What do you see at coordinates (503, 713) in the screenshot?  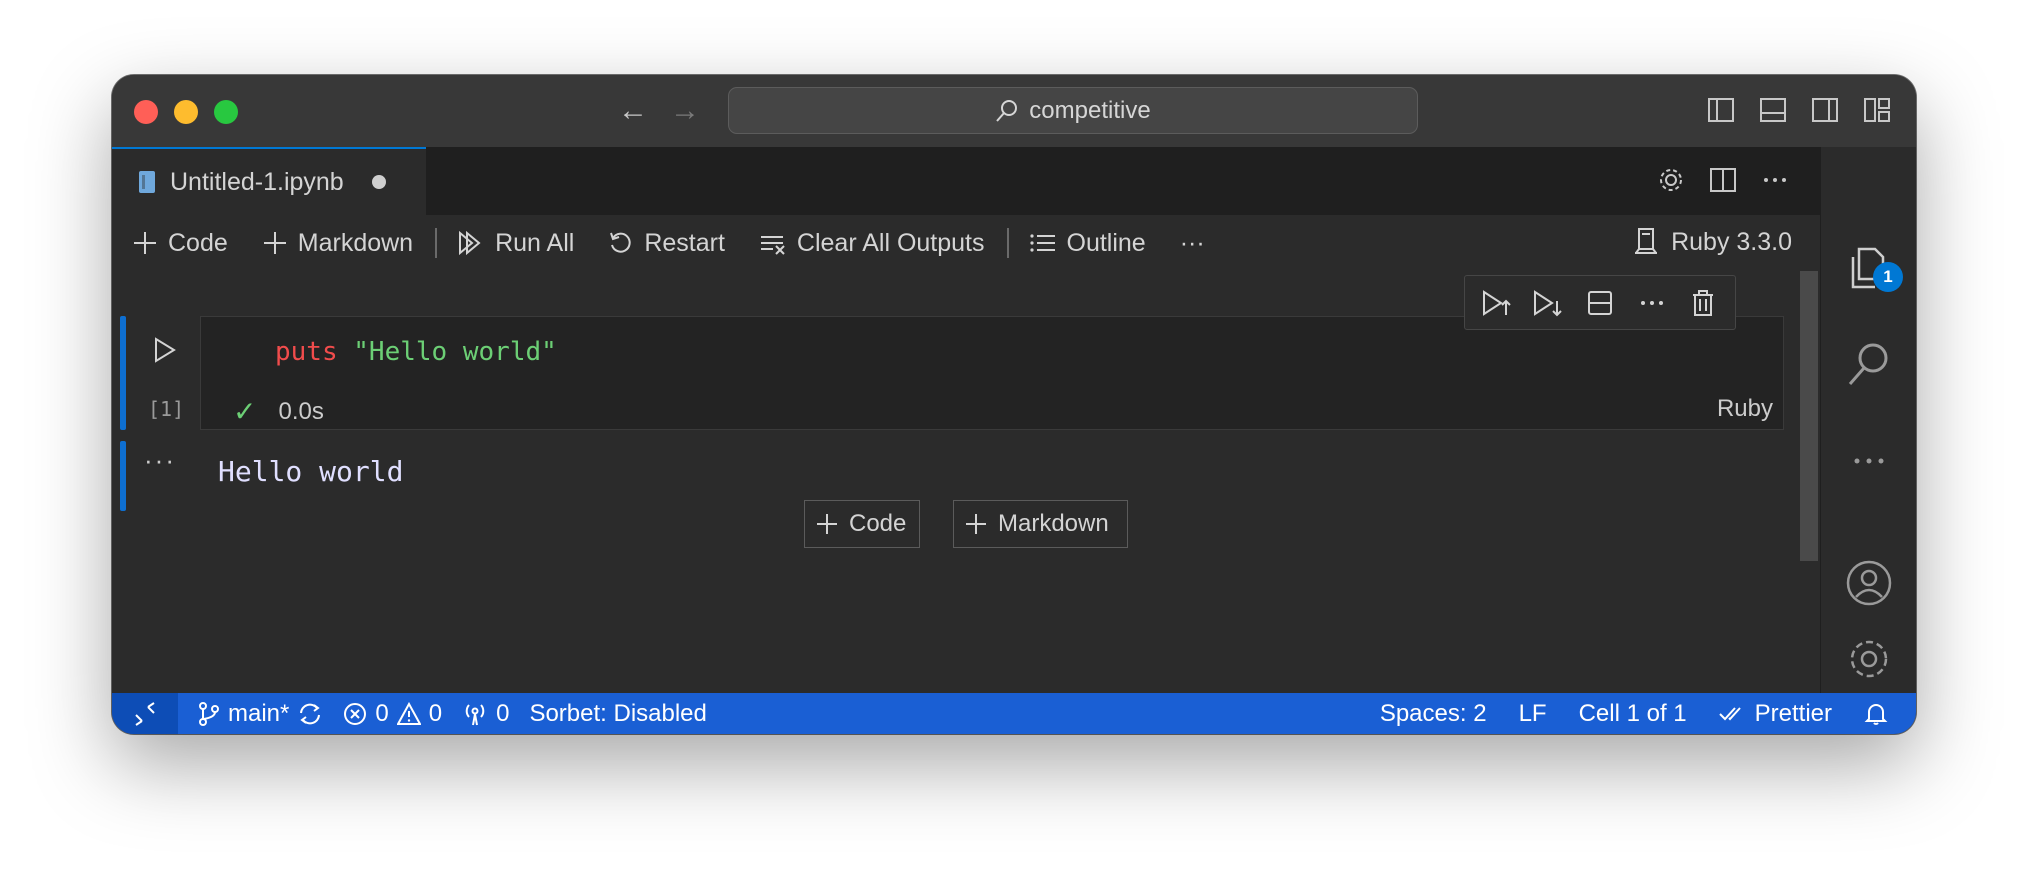 I see `ports-count: 0` at bounding box center [503, 713].